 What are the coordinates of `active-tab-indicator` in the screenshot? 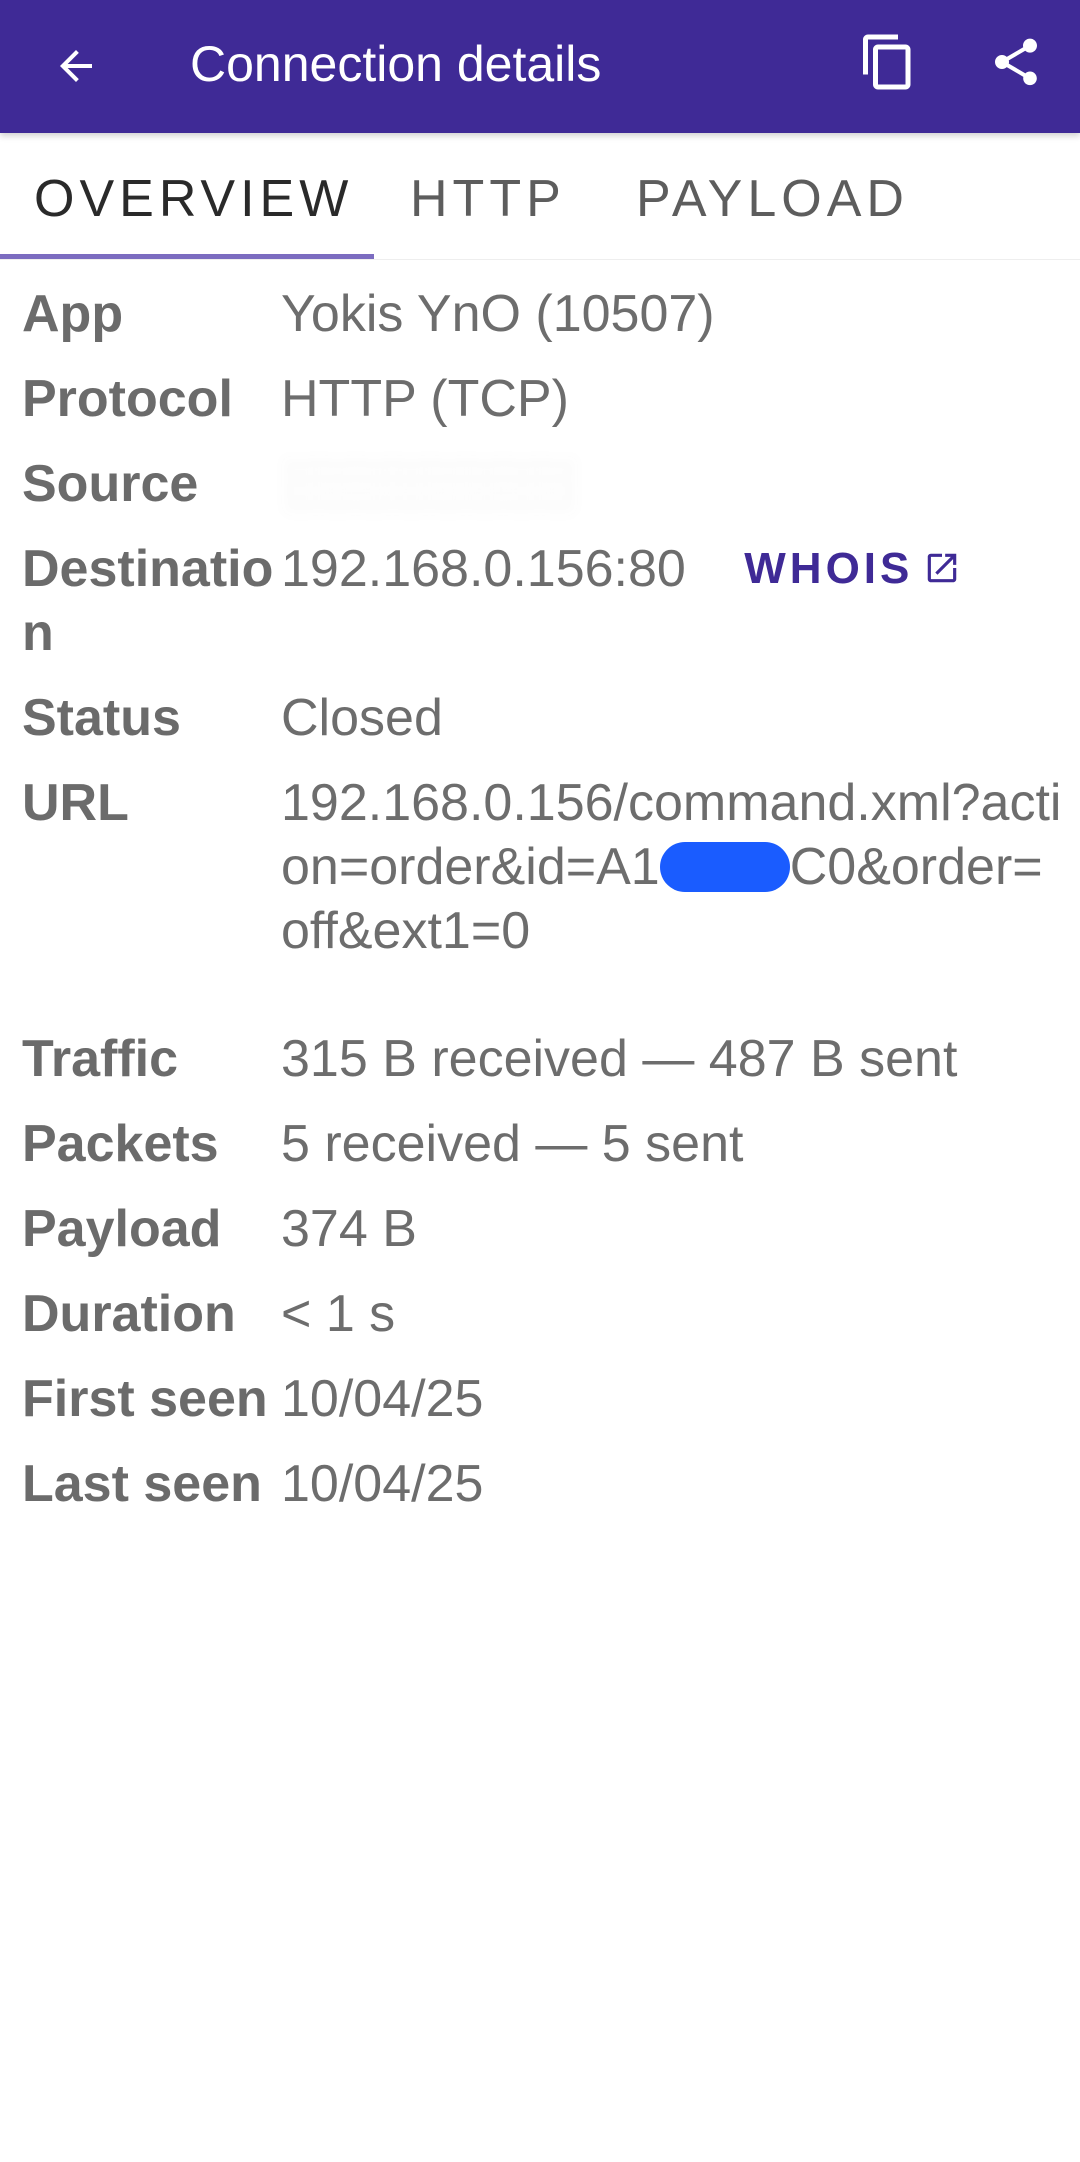 It's located at (187, 256).